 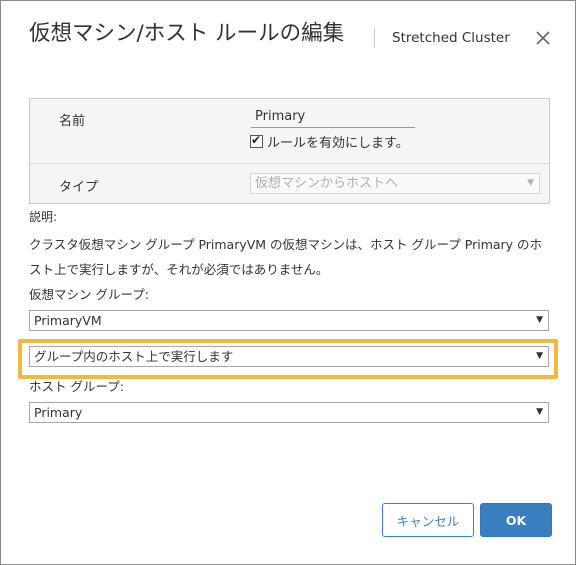 What do you see at coordinates (89, 294) in the screenshot?
I see `vm-group-label: 仮想マシン グループ:` at bounding box center [89, 294].